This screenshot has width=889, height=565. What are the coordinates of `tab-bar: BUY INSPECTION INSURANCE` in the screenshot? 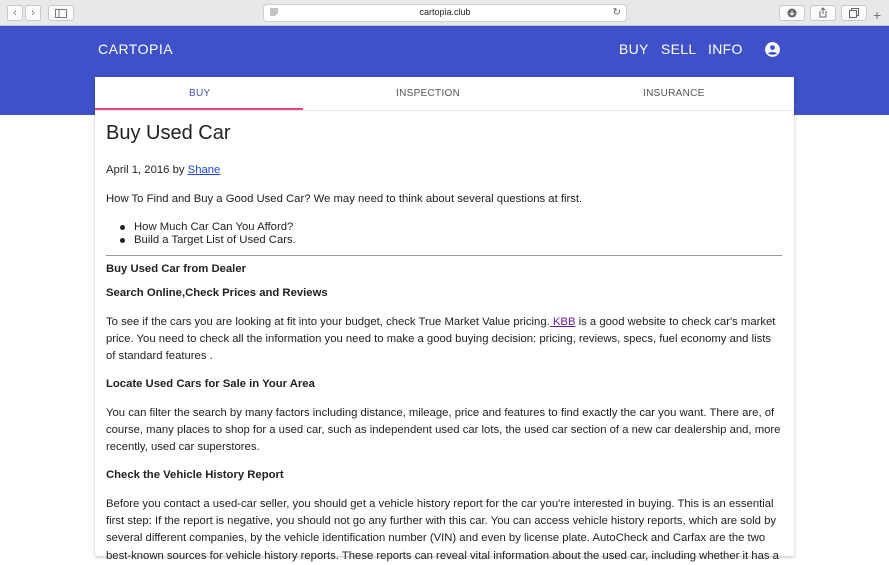 It's located at (444, 94).